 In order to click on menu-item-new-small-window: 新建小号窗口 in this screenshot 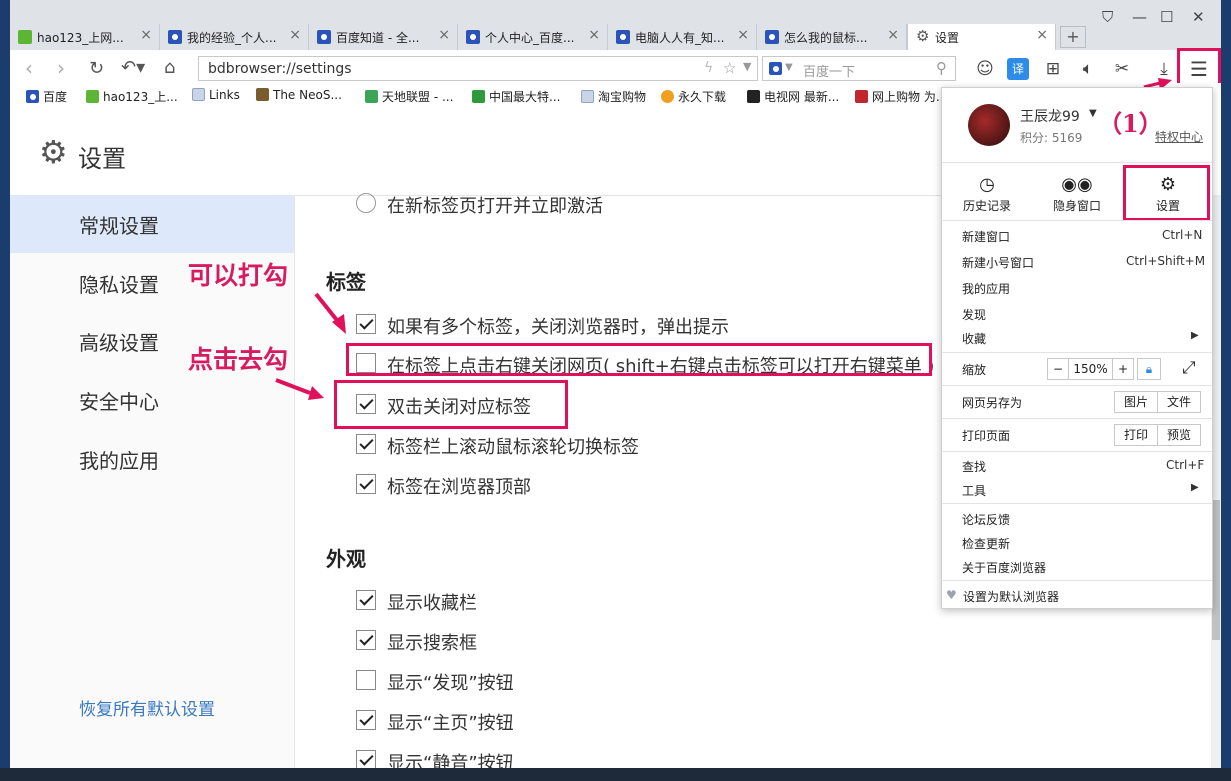, I will do `click(998, 262)`.